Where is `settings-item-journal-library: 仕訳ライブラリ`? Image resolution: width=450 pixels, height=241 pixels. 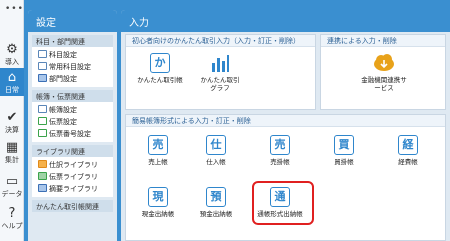 settings-item-journal-library: 仕訳ライブラリ is located at coordinates (72, 165).